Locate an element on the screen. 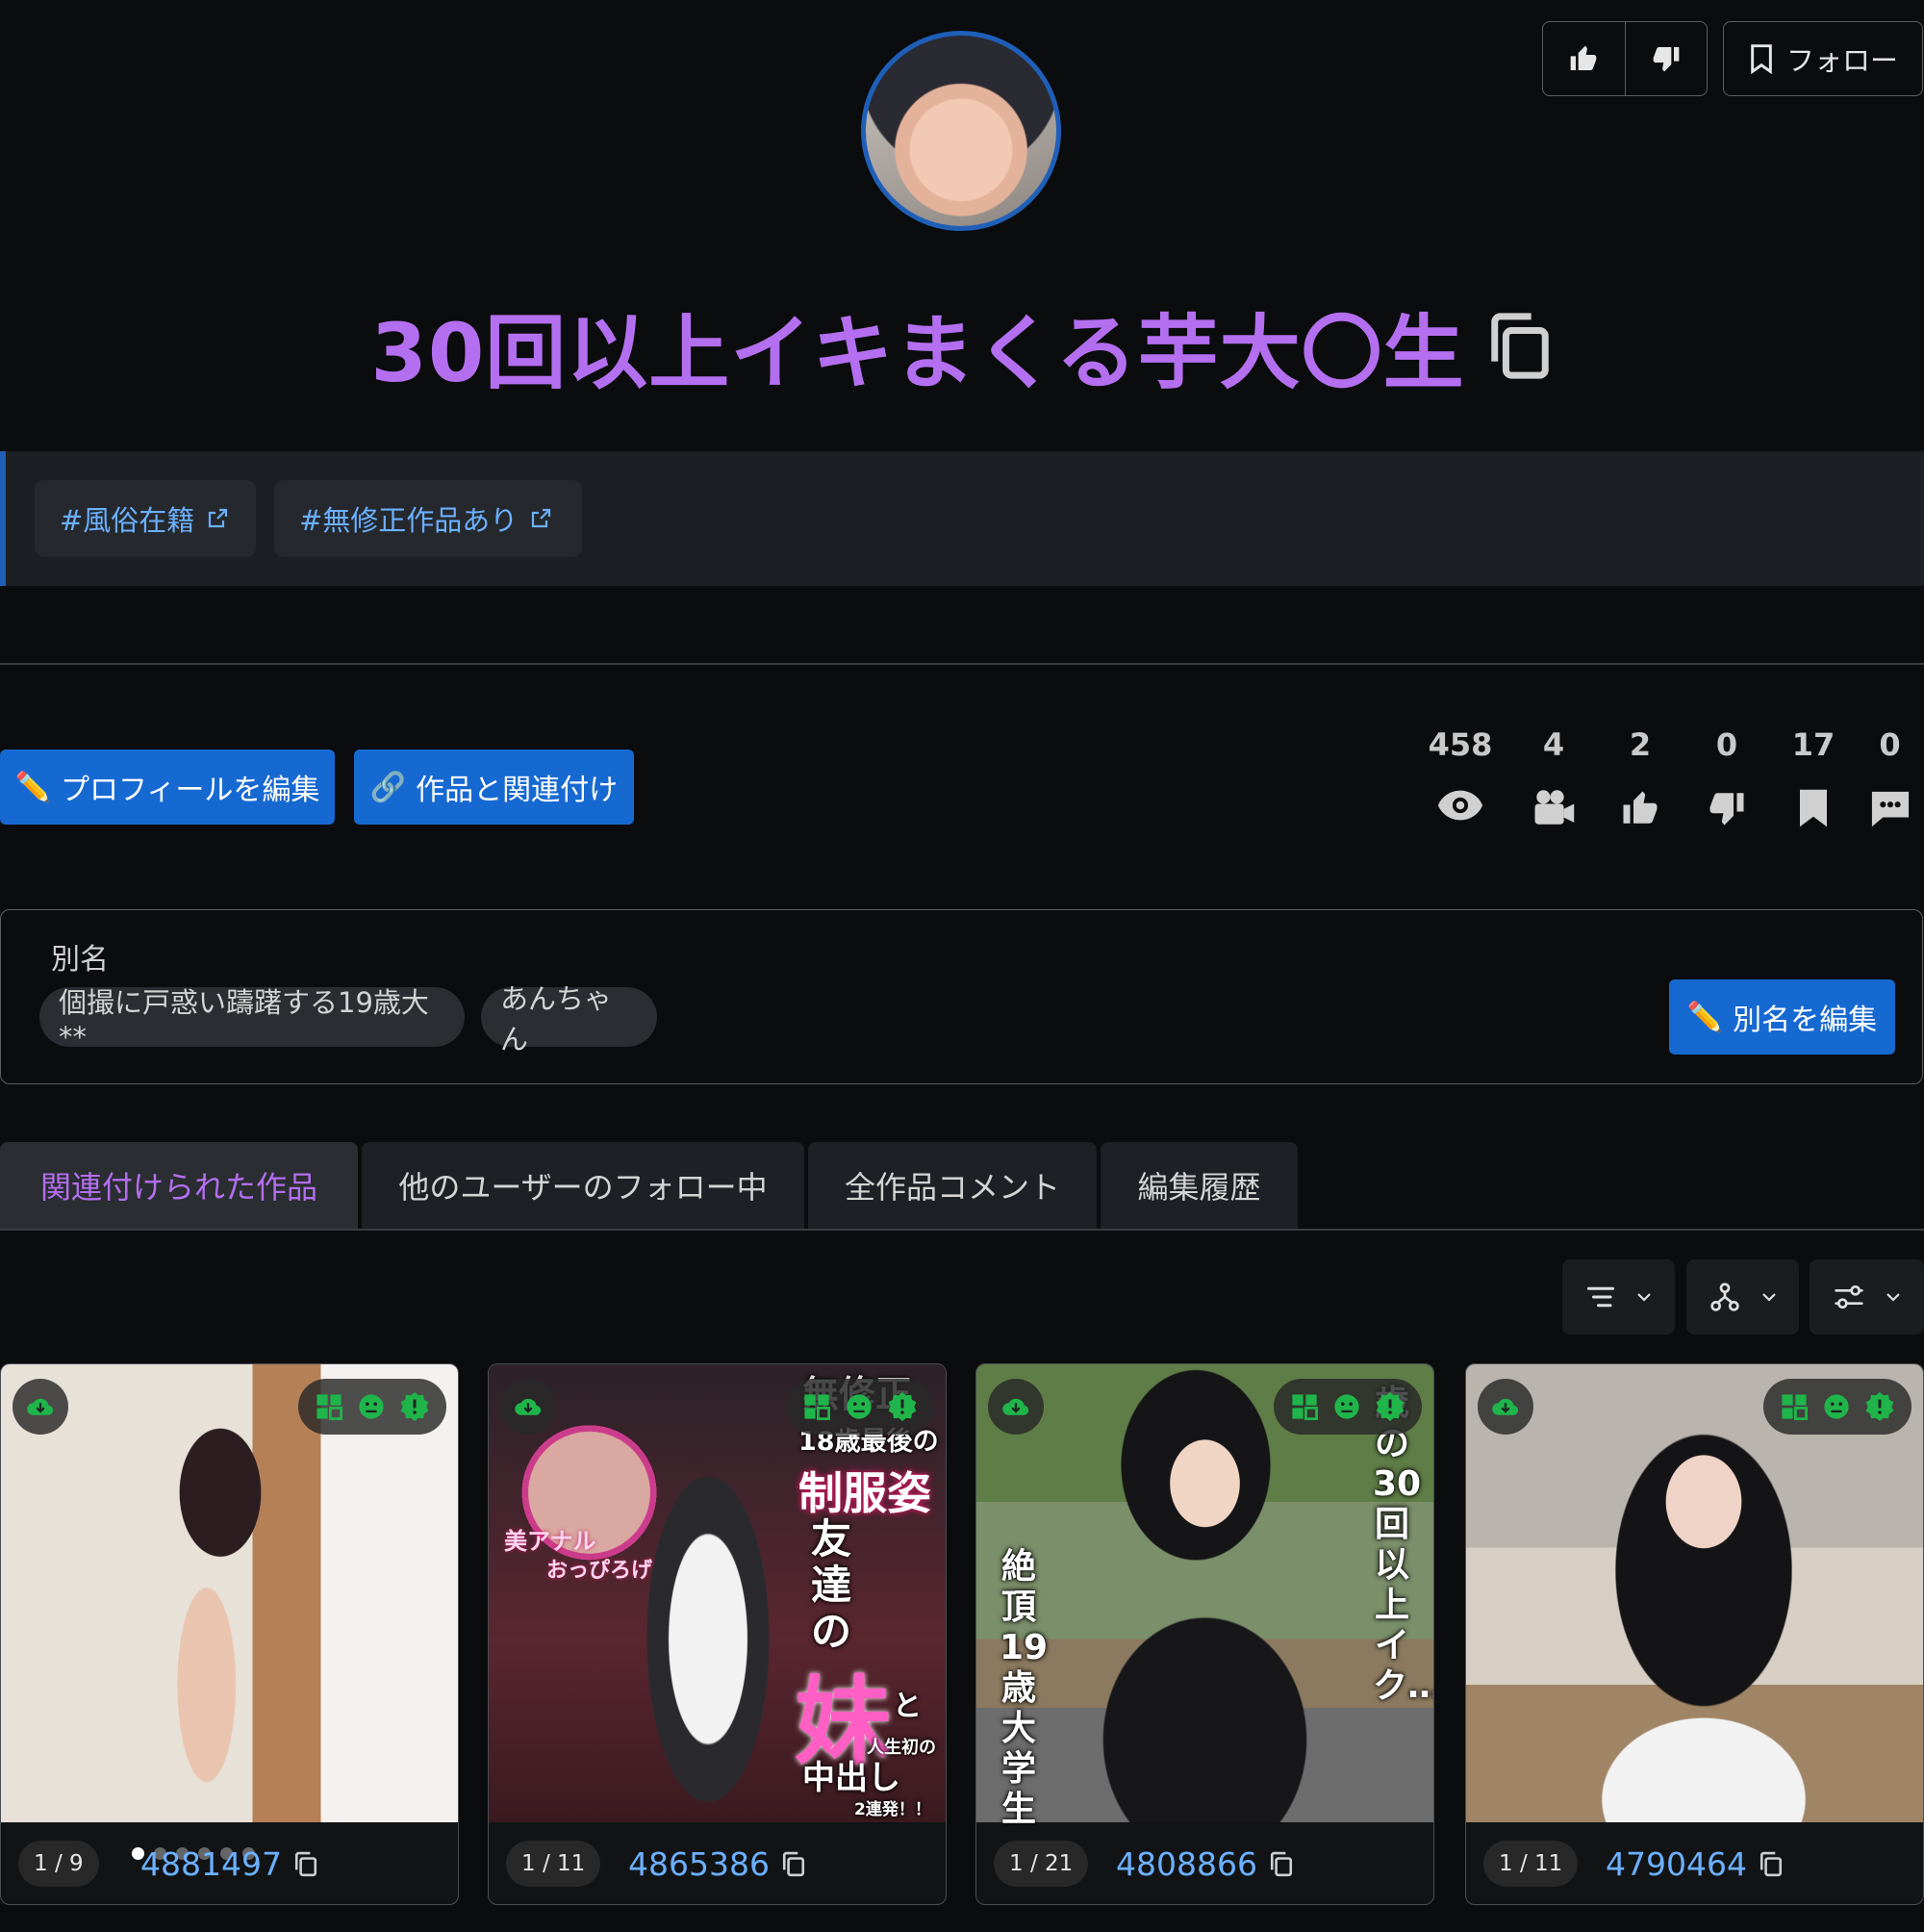  like-button is located at coordinates (1584, 58).